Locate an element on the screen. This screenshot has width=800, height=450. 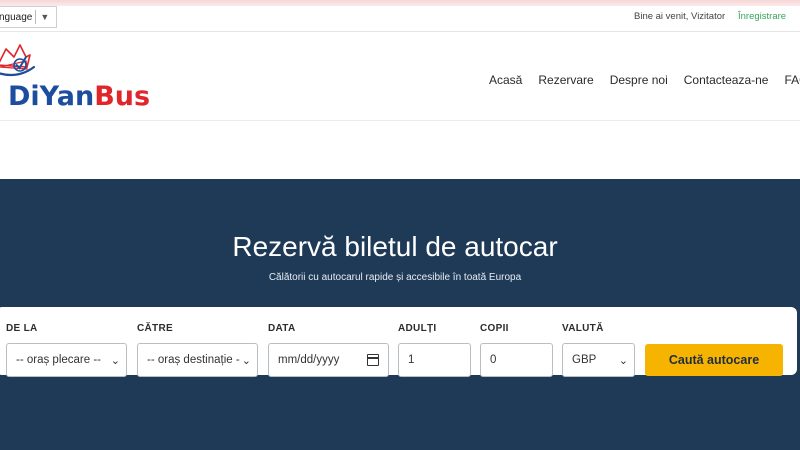
nav-item-contact: Contacteaza-ne is located at coordinates (726, 80).